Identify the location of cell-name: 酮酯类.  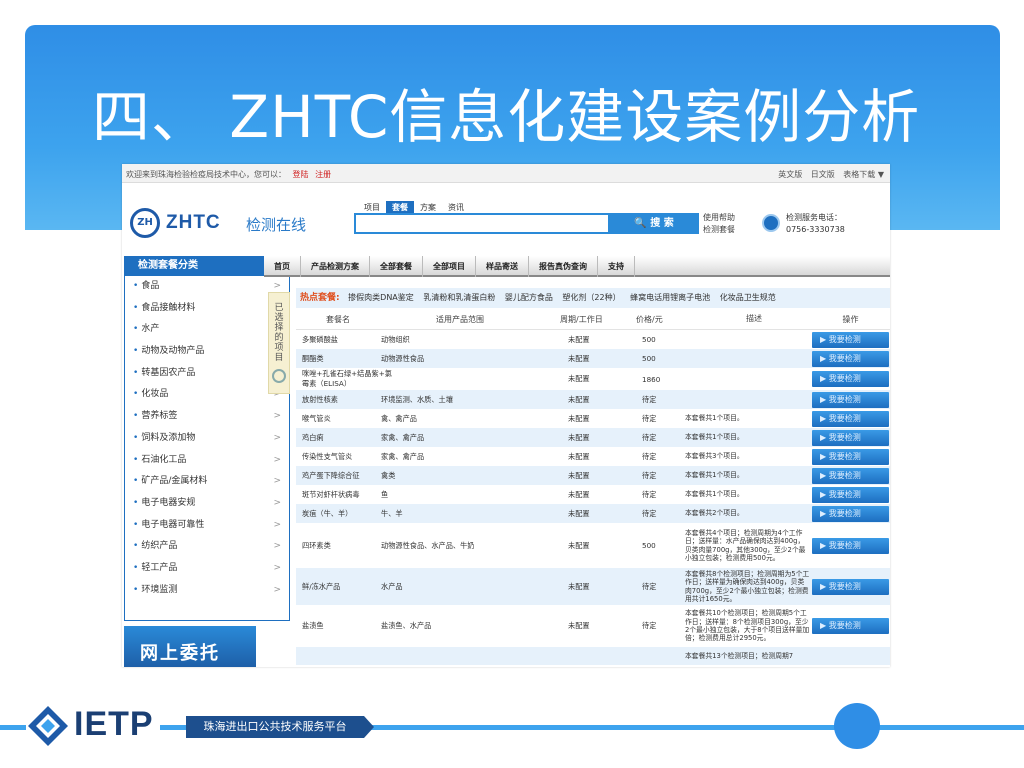
(313, 358).